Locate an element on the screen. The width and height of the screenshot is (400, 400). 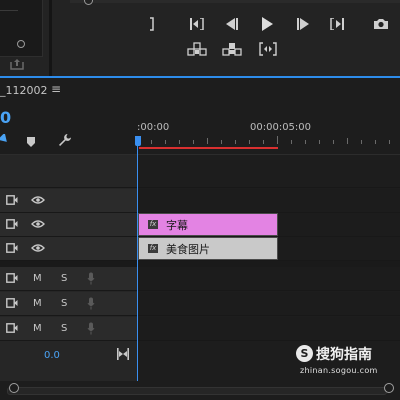
scrollbar-left-handle is located at coordinates (14, 388).